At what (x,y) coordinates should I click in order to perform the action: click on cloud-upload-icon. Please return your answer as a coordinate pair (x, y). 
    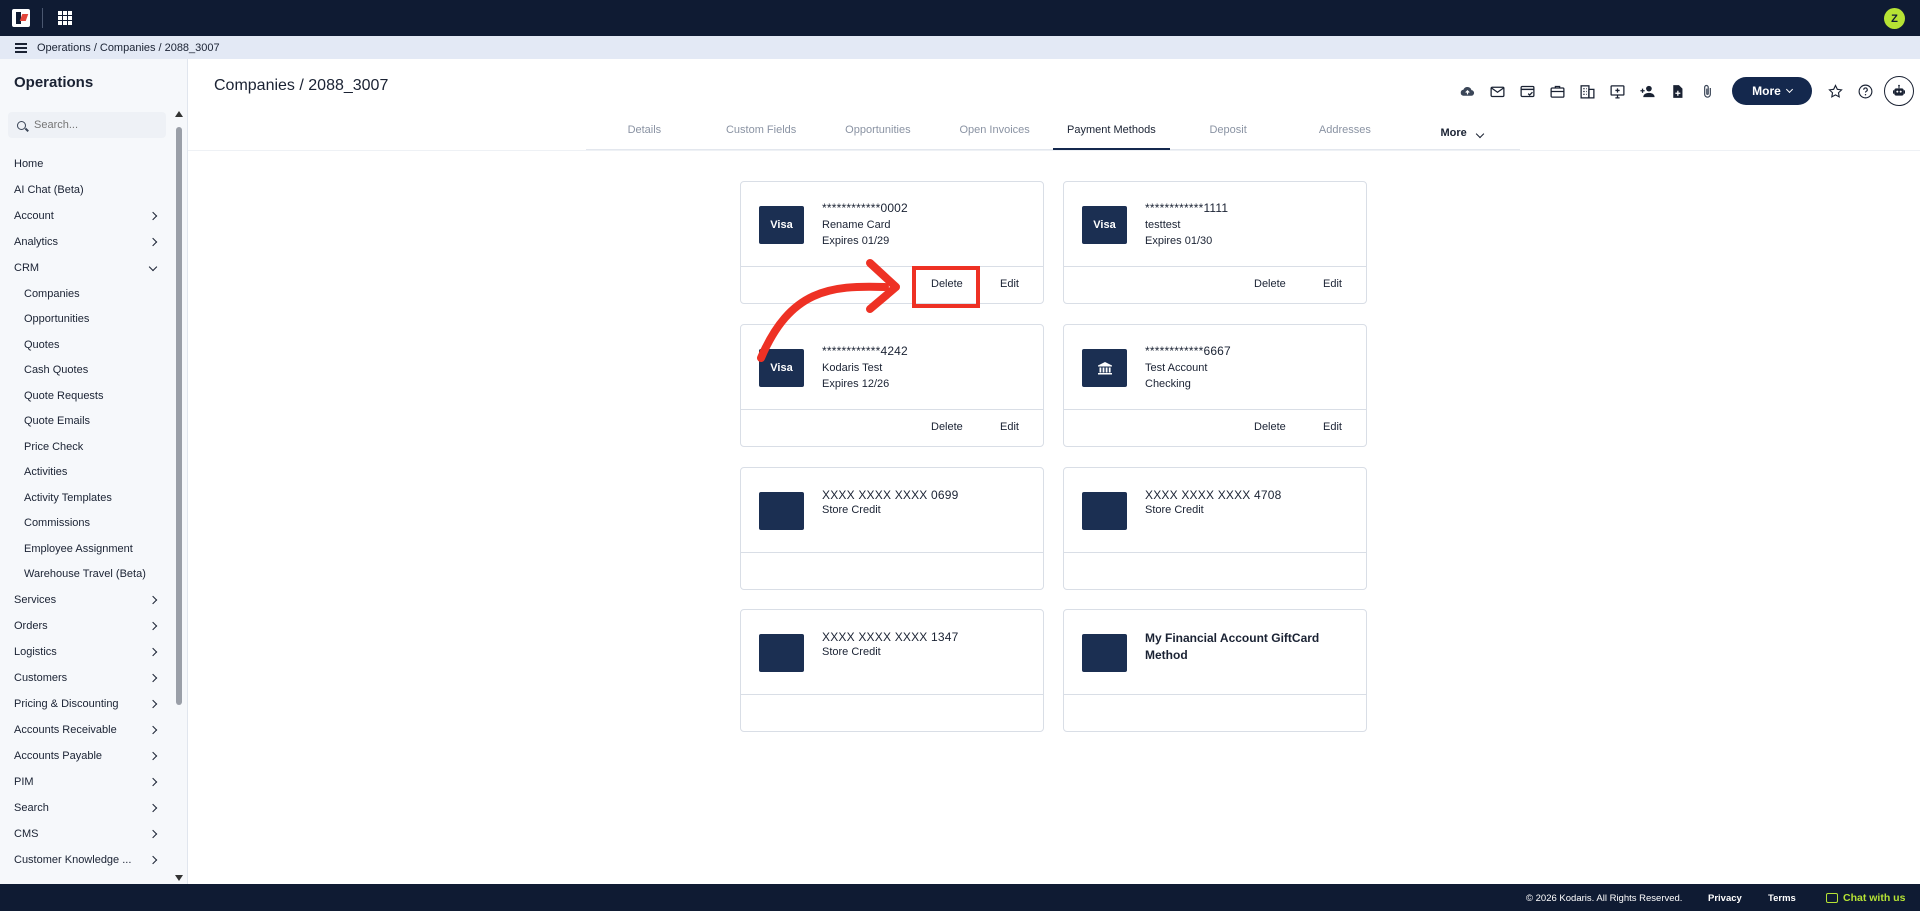
    Looking at the image, I should click on (1467, 91).